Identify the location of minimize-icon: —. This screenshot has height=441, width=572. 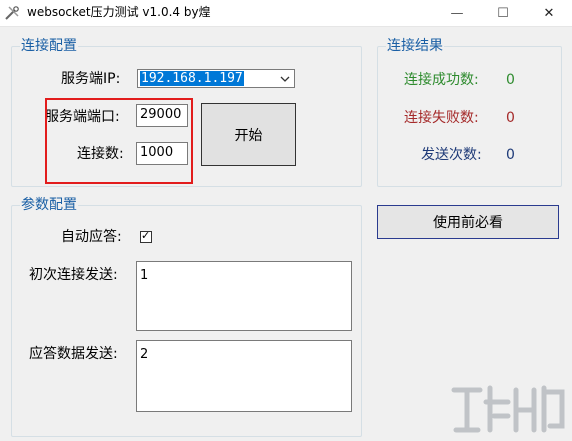
(457, 13).